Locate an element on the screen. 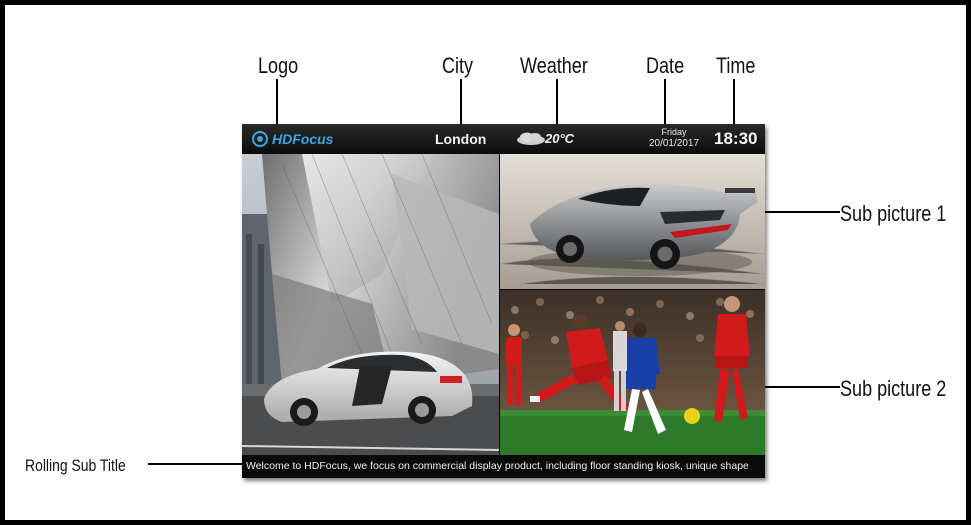 Image resolution: width=971 pixels, height=525 pixels. sub-picture-1-image is located at coordinates (632, 221).